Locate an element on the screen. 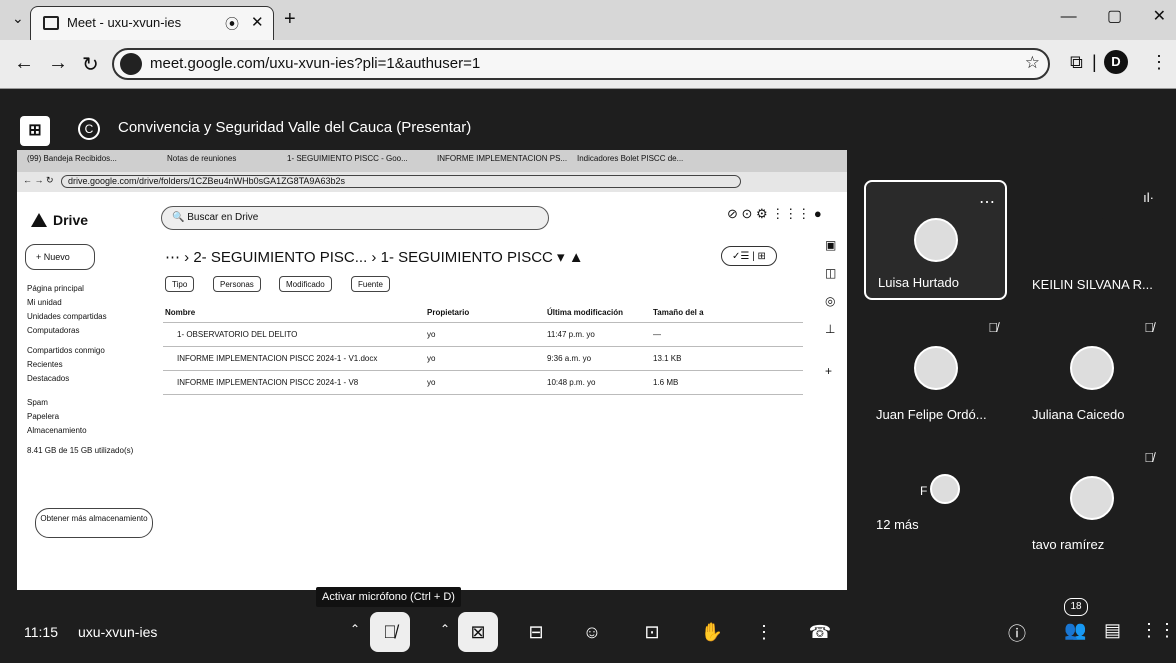  back-icon: ← is located at coordinates (24, 63).